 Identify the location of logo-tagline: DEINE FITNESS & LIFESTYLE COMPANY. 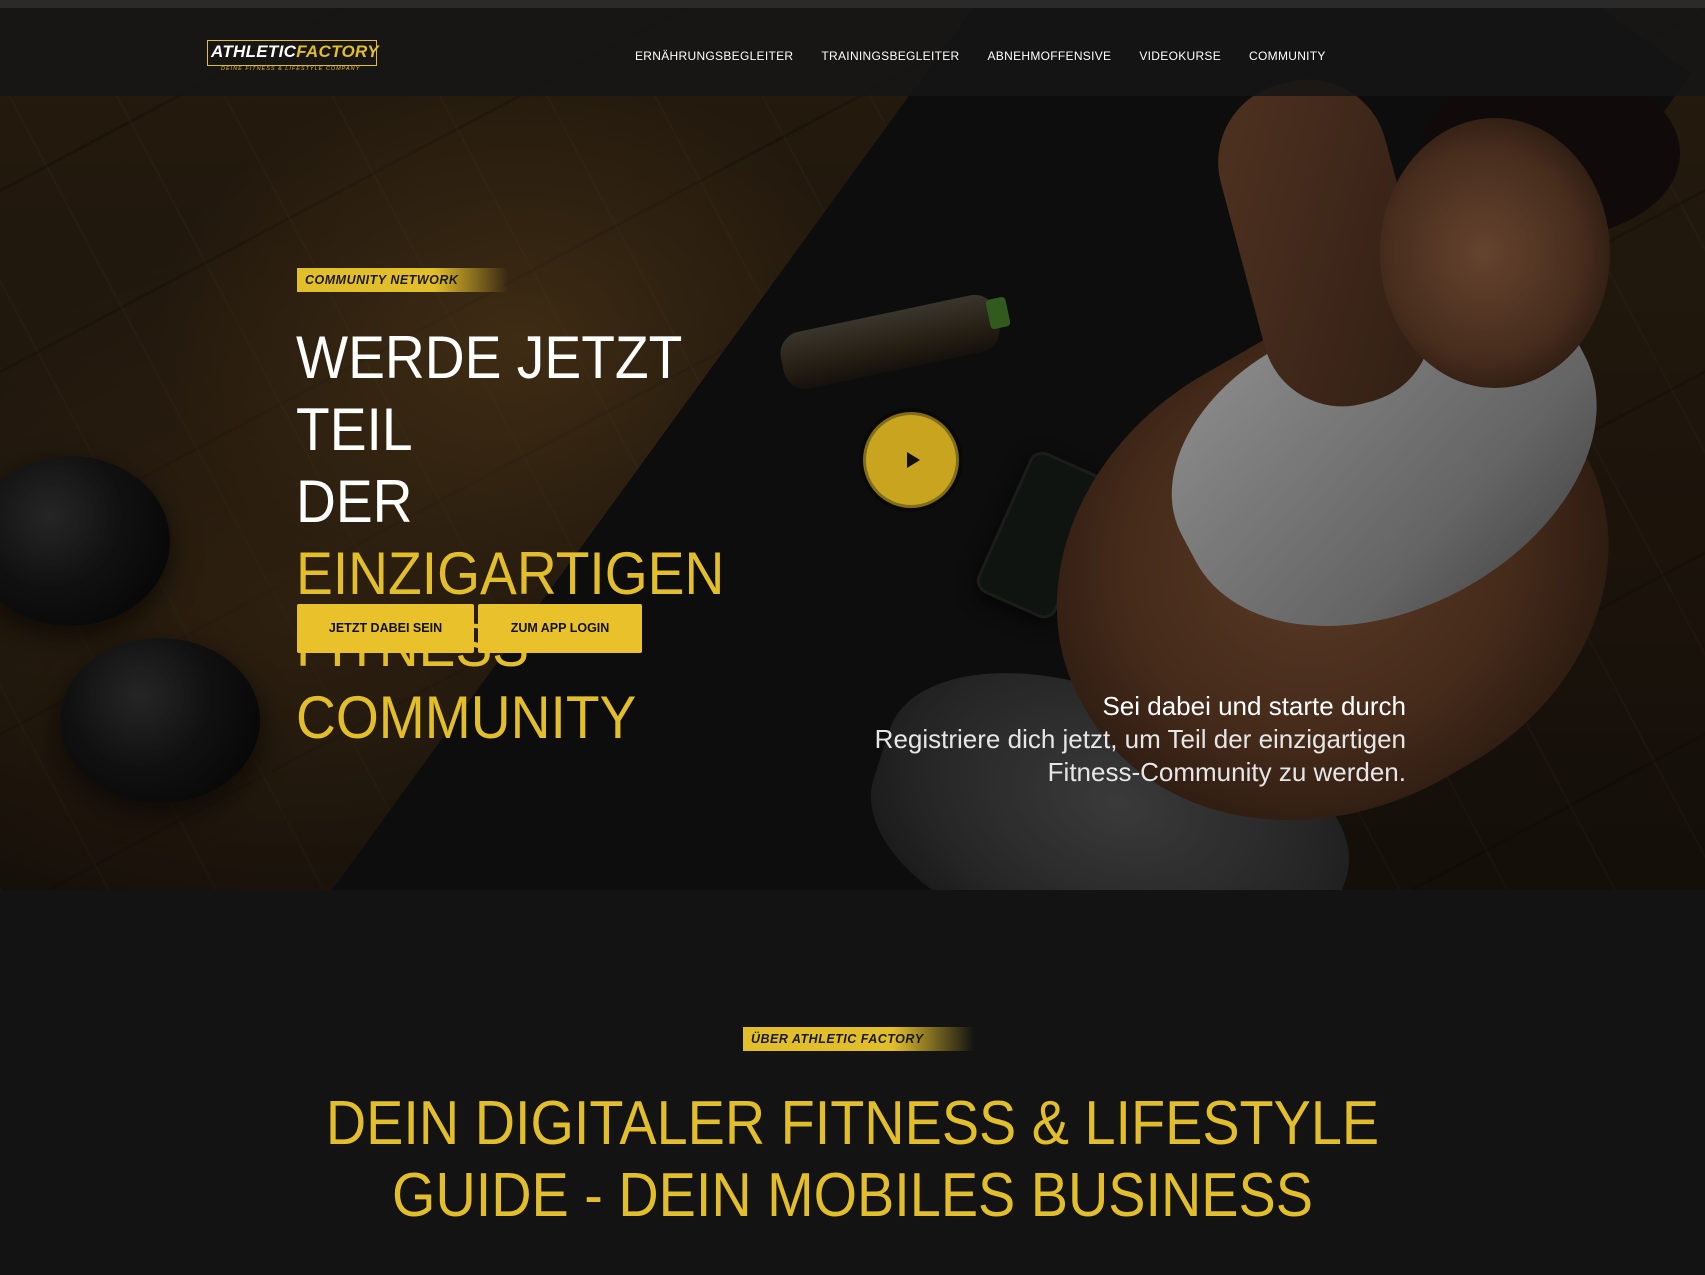
(291, 69).